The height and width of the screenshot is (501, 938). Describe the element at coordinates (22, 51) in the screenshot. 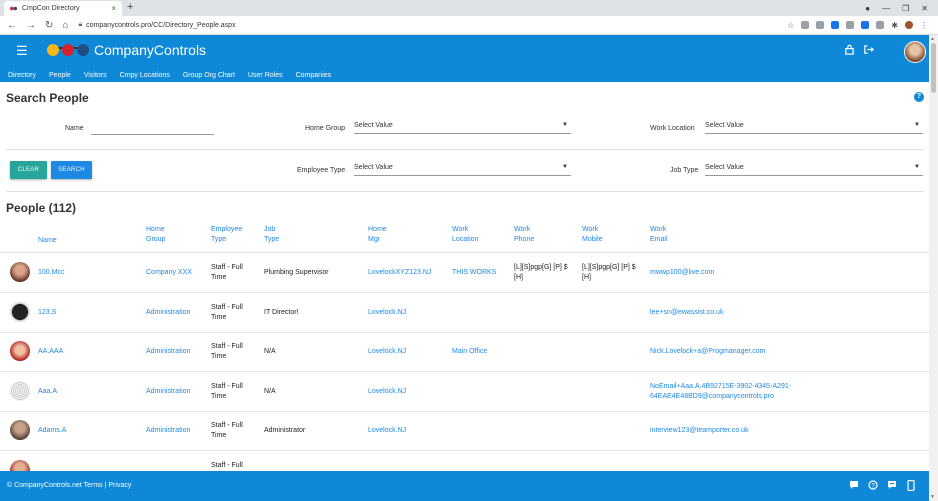

I see `hamburger-icon: ☰` at that location.